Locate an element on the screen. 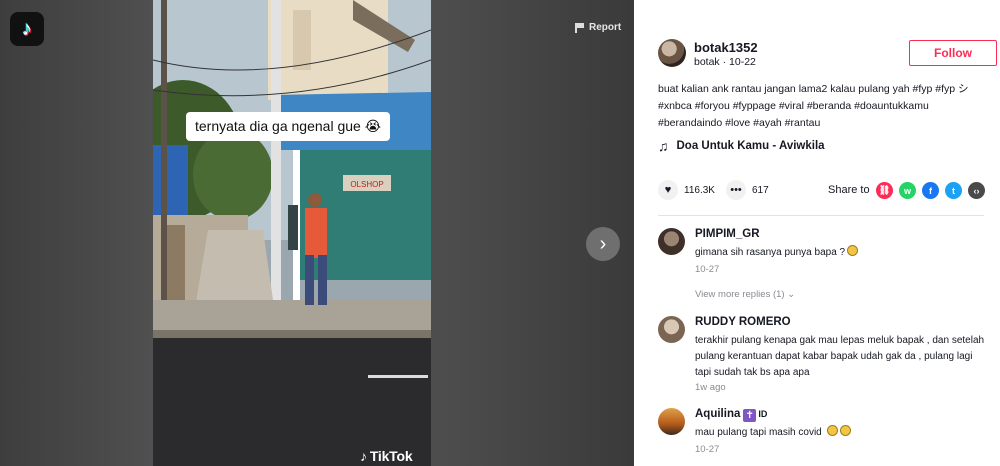 Image resolution: width=1000 pixels, height=466 pixels. whatsapp-icon: w is located at coordinates (907, 190).